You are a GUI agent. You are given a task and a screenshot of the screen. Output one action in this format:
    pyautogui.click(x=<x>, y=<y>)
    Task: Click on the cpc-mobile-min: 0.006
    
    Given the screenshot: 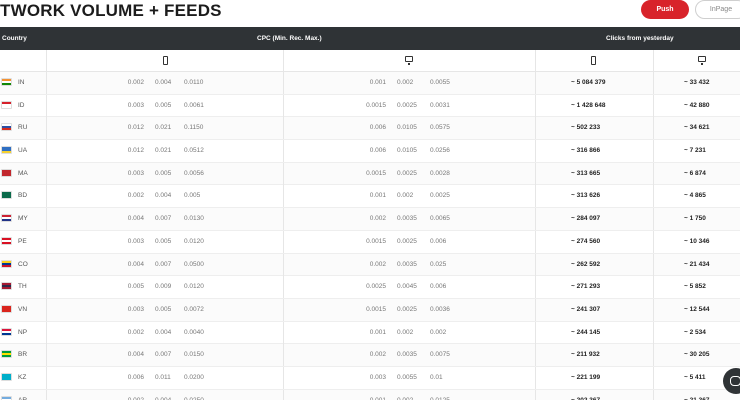 What is the action you would take?
    pyautogui.click(x=135, y=377)
    